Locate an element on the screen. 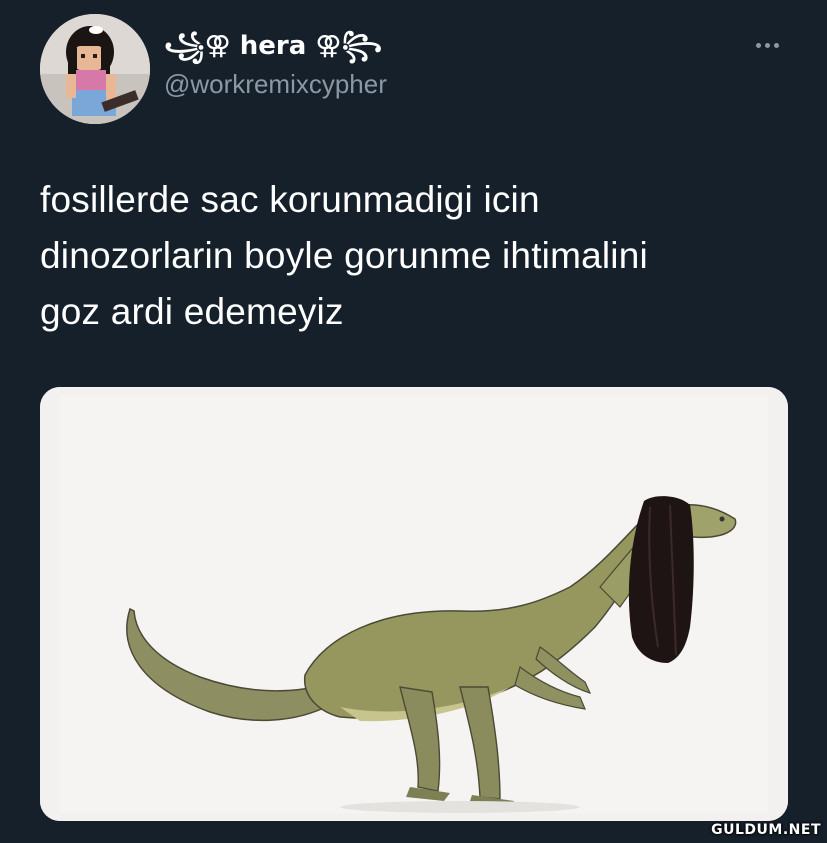  tweet-text-line: dinozorlarin boyle gorunme ihtimalini is located at coordinates (344, 255).